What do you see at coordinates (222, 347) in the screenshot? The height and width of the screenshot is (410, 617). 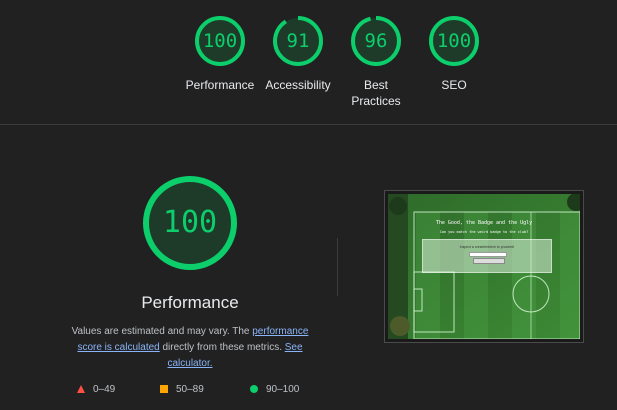 I see `description-text-2: directly from these metrics.` at bounding box center [222, 347].